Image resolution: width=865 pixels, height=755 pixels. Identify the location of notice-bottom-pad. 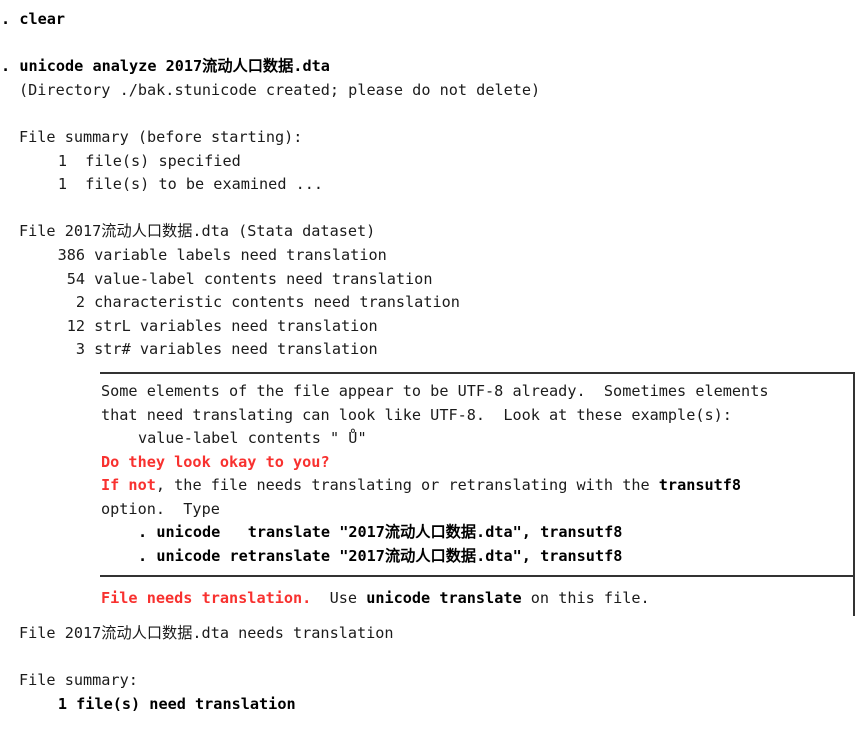
(432, 613).